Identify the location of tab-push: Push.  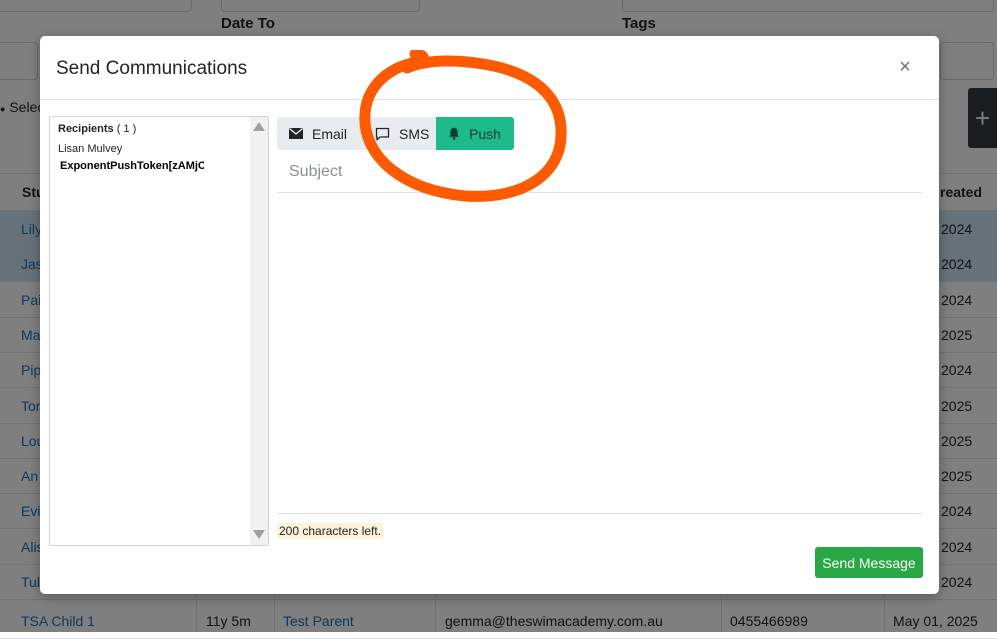
(475, 133).